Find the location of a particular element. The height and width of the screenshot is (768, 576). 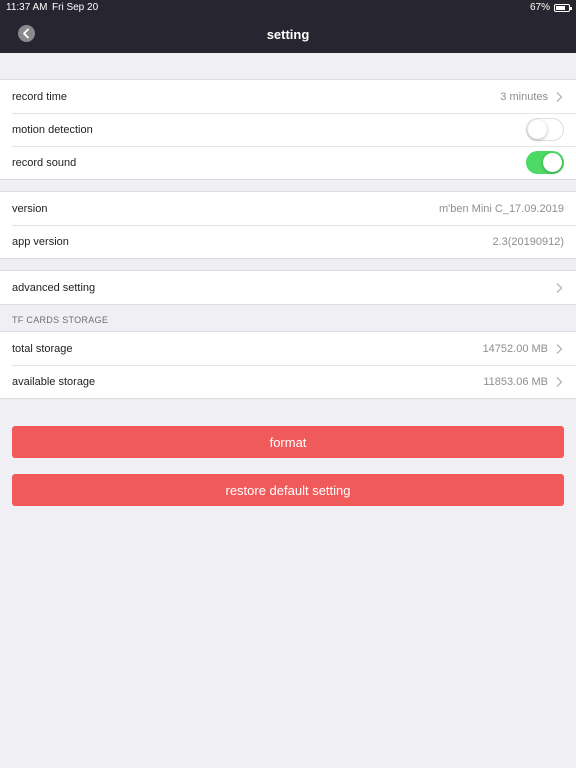

app-version-row: app version 2.3(20190912) is located at coordinates (288, 241).